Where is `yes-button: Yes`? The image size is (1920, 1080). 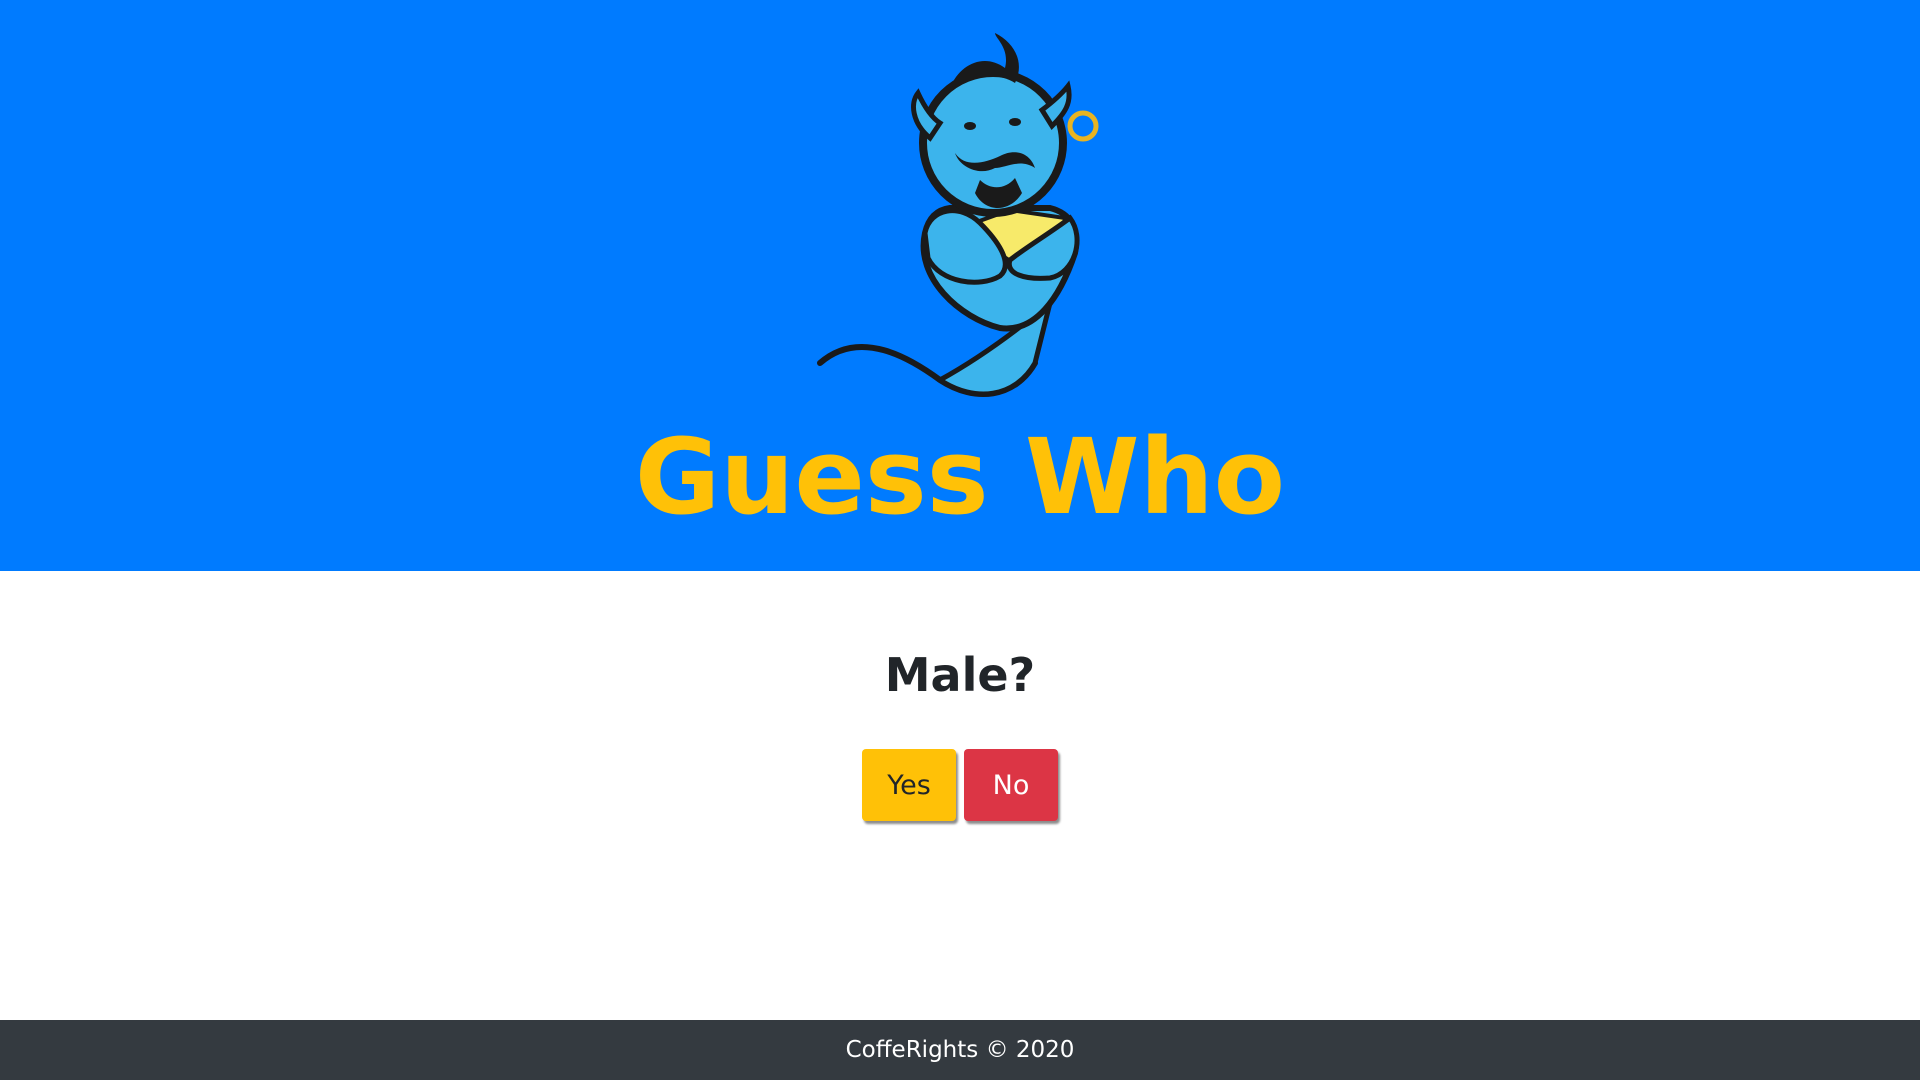
yes-button: Yes is located at coordinates (909, 785).